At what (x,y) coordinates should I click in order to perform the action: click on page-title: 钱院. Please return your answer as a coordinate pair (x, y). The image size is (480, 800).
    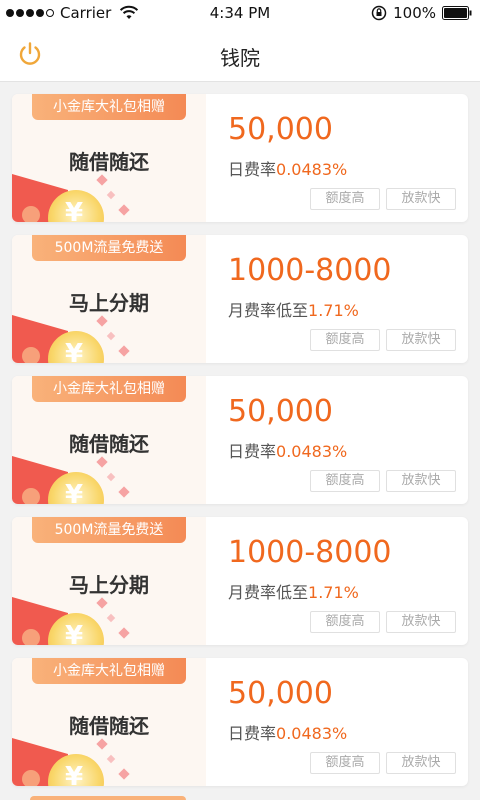
    Looking at the image, I should click on (240, 58).